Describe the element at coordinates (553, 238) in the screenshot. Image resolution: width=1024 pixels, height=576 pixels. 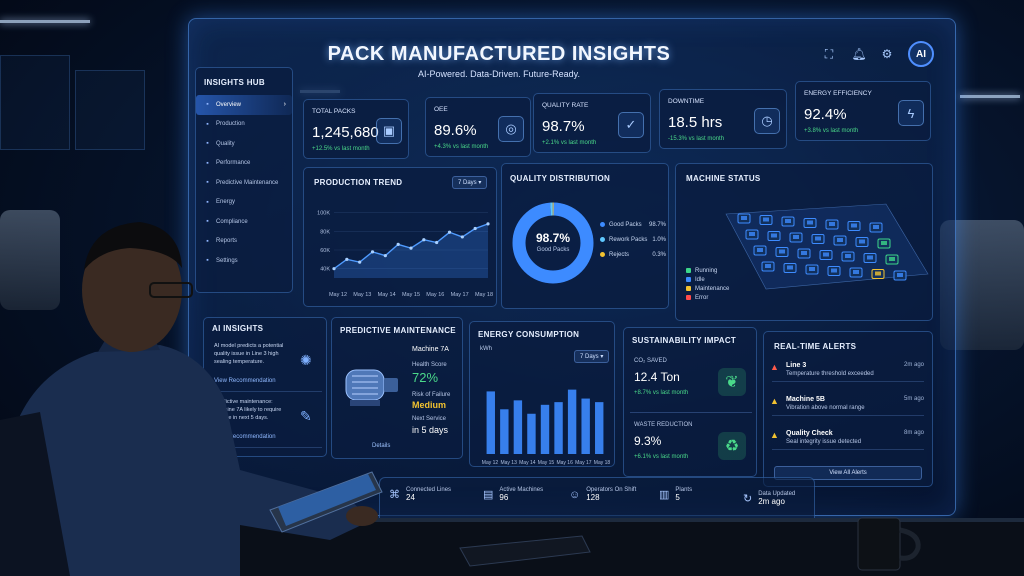
I see `donut-center-value: 98.7%` at that location.